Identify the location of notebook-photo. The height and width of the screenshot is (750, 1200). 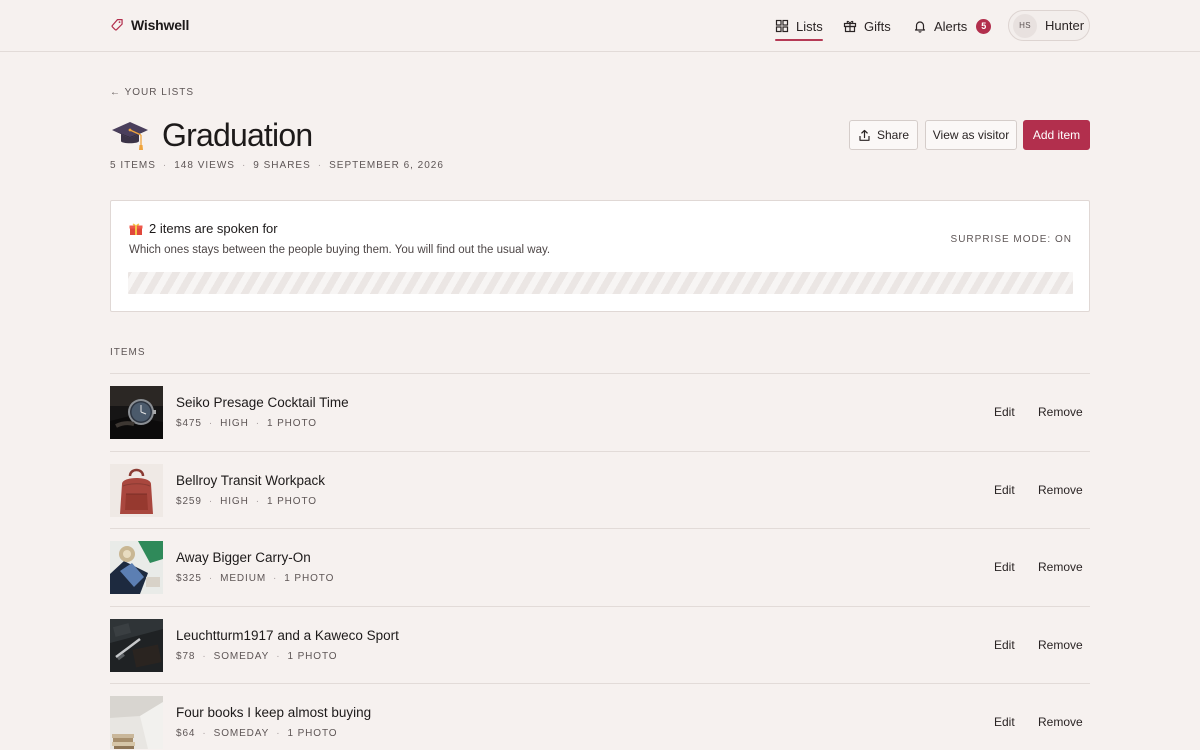
(136, 645).